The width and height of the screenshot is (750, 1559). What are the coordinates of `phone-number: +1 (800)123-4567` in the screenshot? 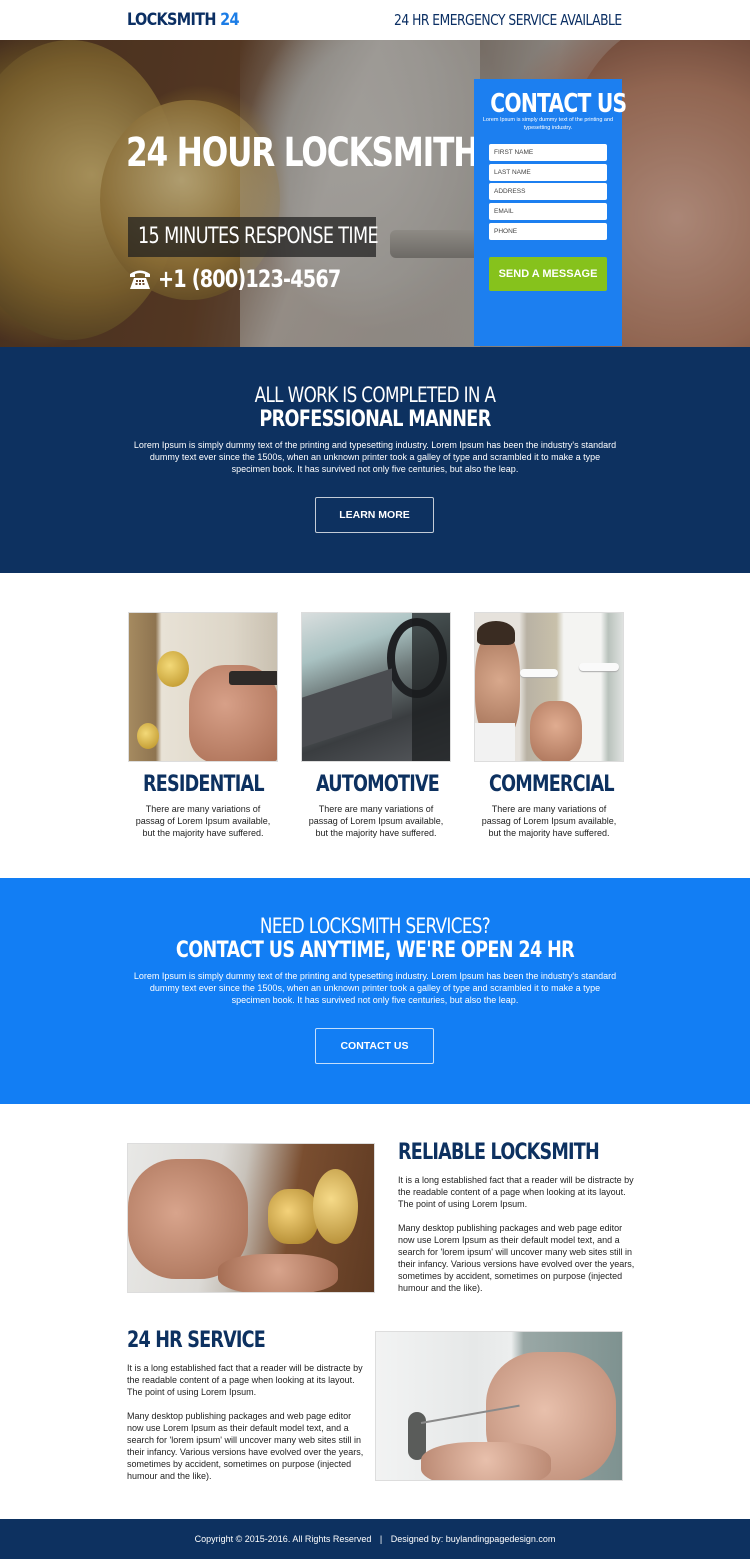 It's located at (249, 279).